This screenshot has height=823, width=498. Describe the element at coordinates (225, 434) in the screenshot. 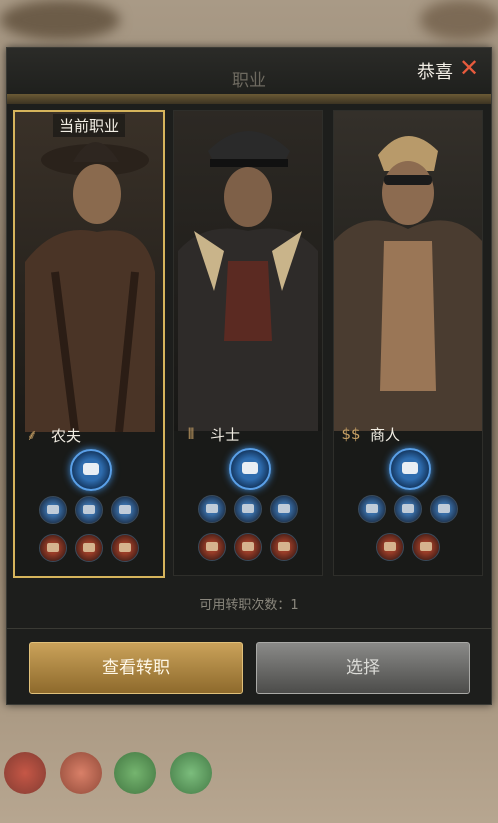

I see `class-name: 斗士` at that location.